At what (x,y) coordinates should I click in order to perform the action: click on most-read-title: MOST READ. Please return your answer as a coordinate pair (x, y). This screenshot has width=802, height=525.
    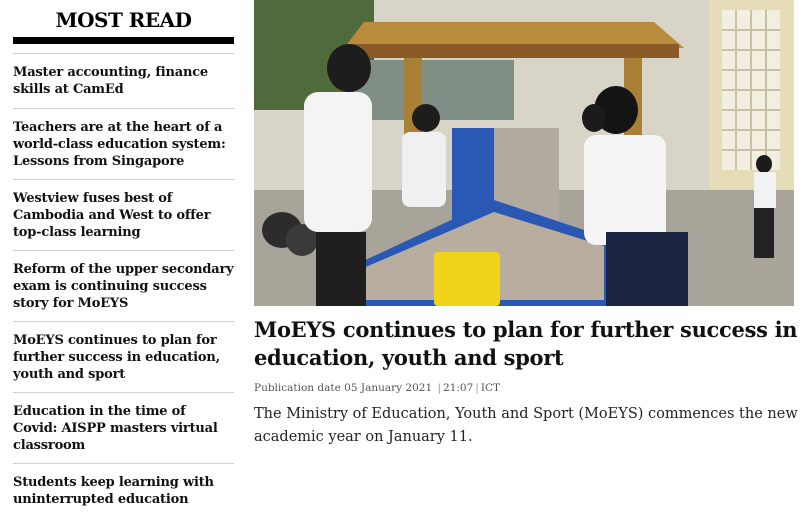
    Looking at the image, I should click on (123, 20).